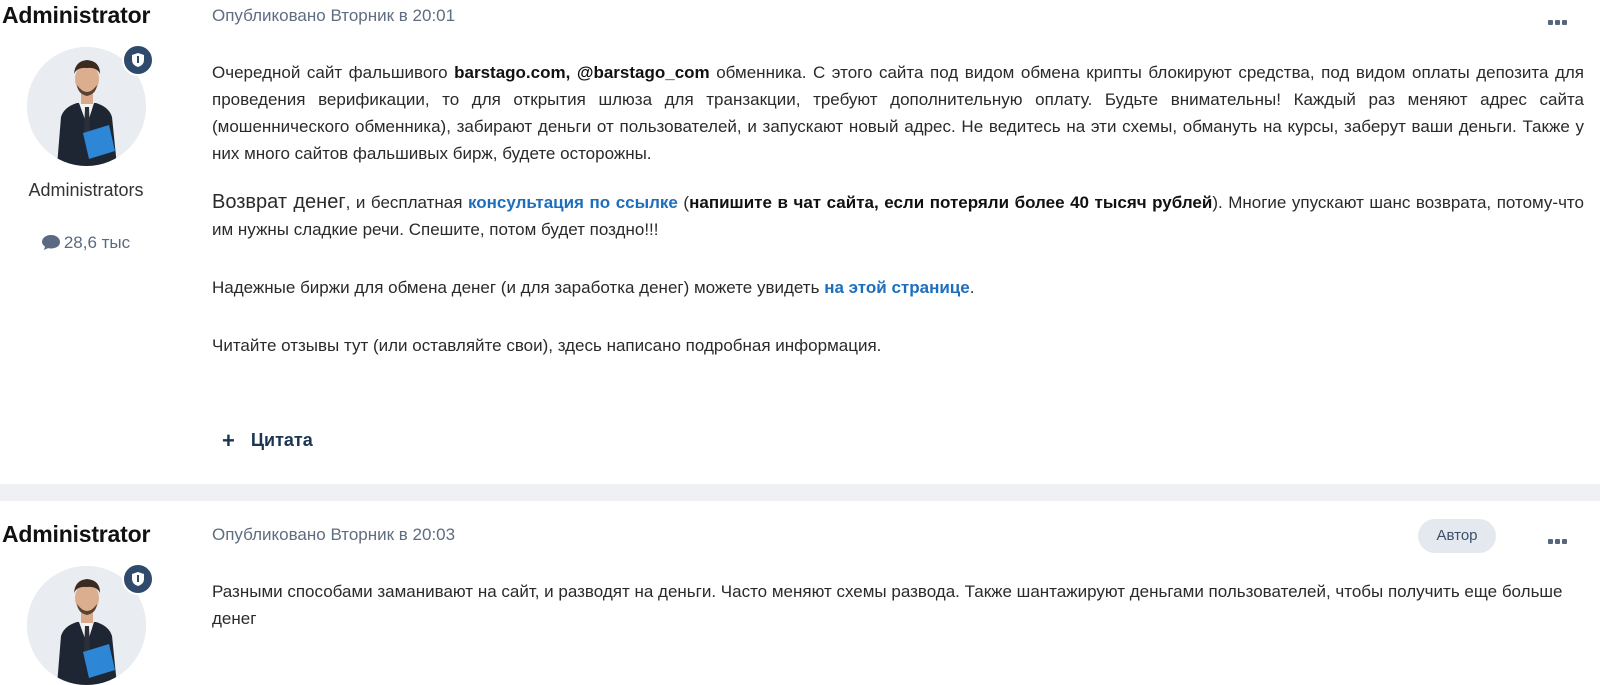 The height and width of the screenshot is (685, 1600). Describe the element at coordinates (582, 72) in the screenshot. I see `scam-site-name: barstago.com, @barstago_com` at that location.